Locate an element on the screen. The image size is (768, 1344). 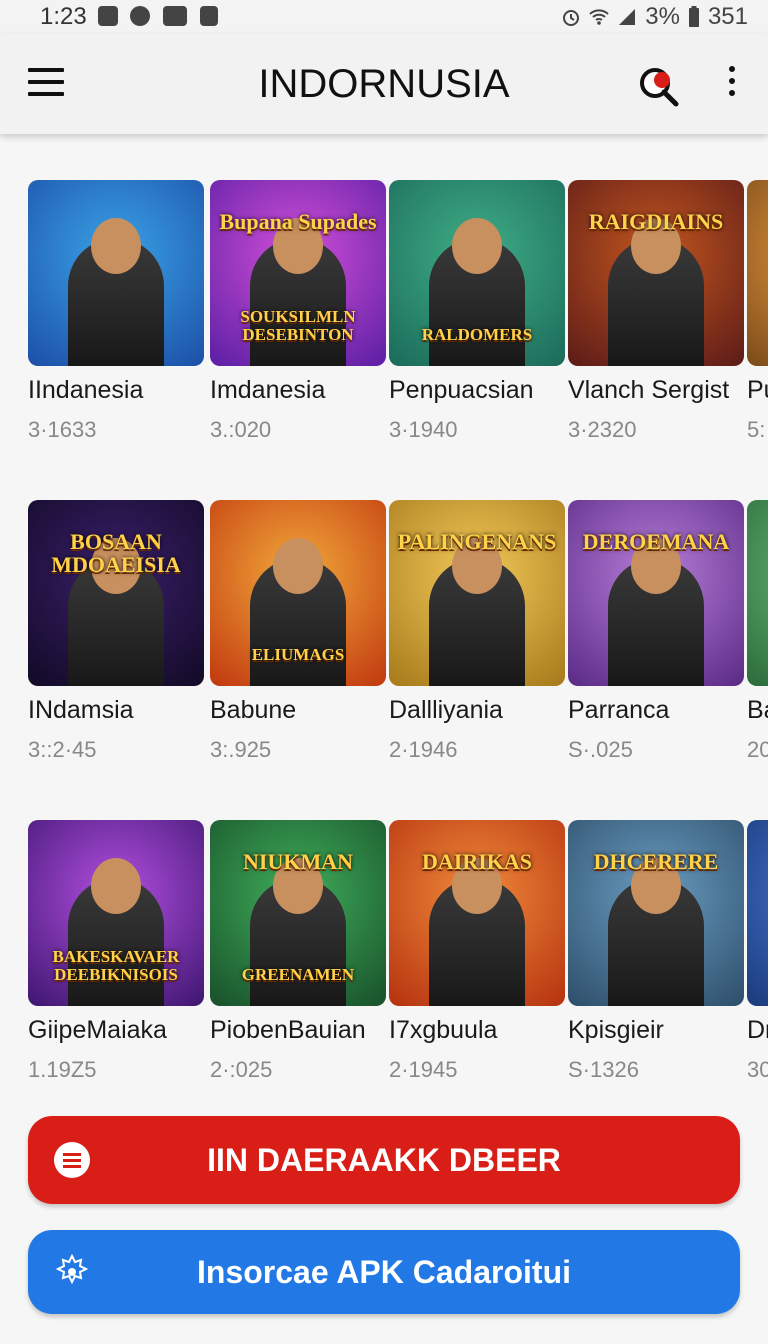
game-title: Parranca is located at coordinates (656, 710).